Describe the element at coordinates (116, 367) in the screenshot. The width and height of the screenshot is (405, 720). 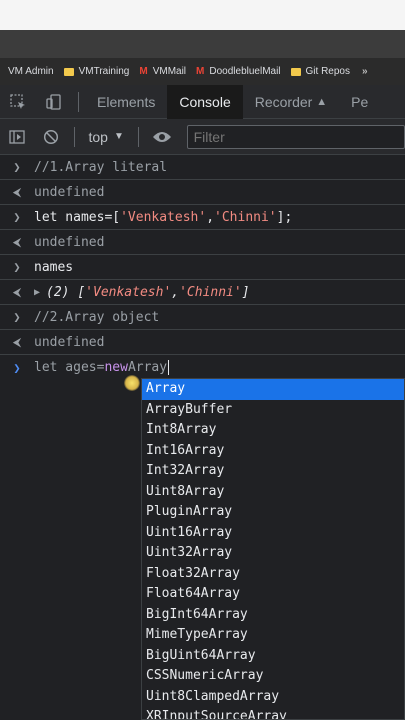
I see `keyword-text: new` at that location.